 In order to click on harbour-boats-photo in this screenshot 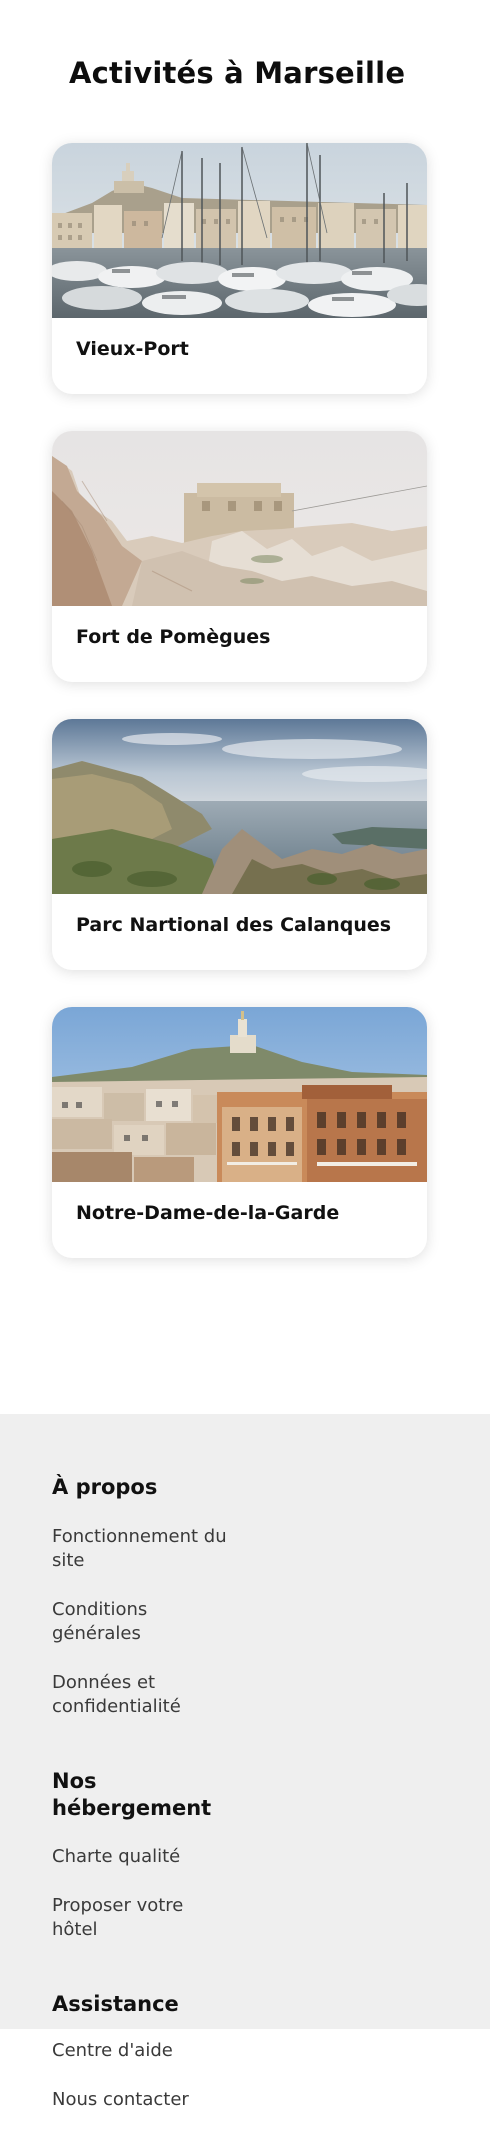, I will do `click(239, 230)`.